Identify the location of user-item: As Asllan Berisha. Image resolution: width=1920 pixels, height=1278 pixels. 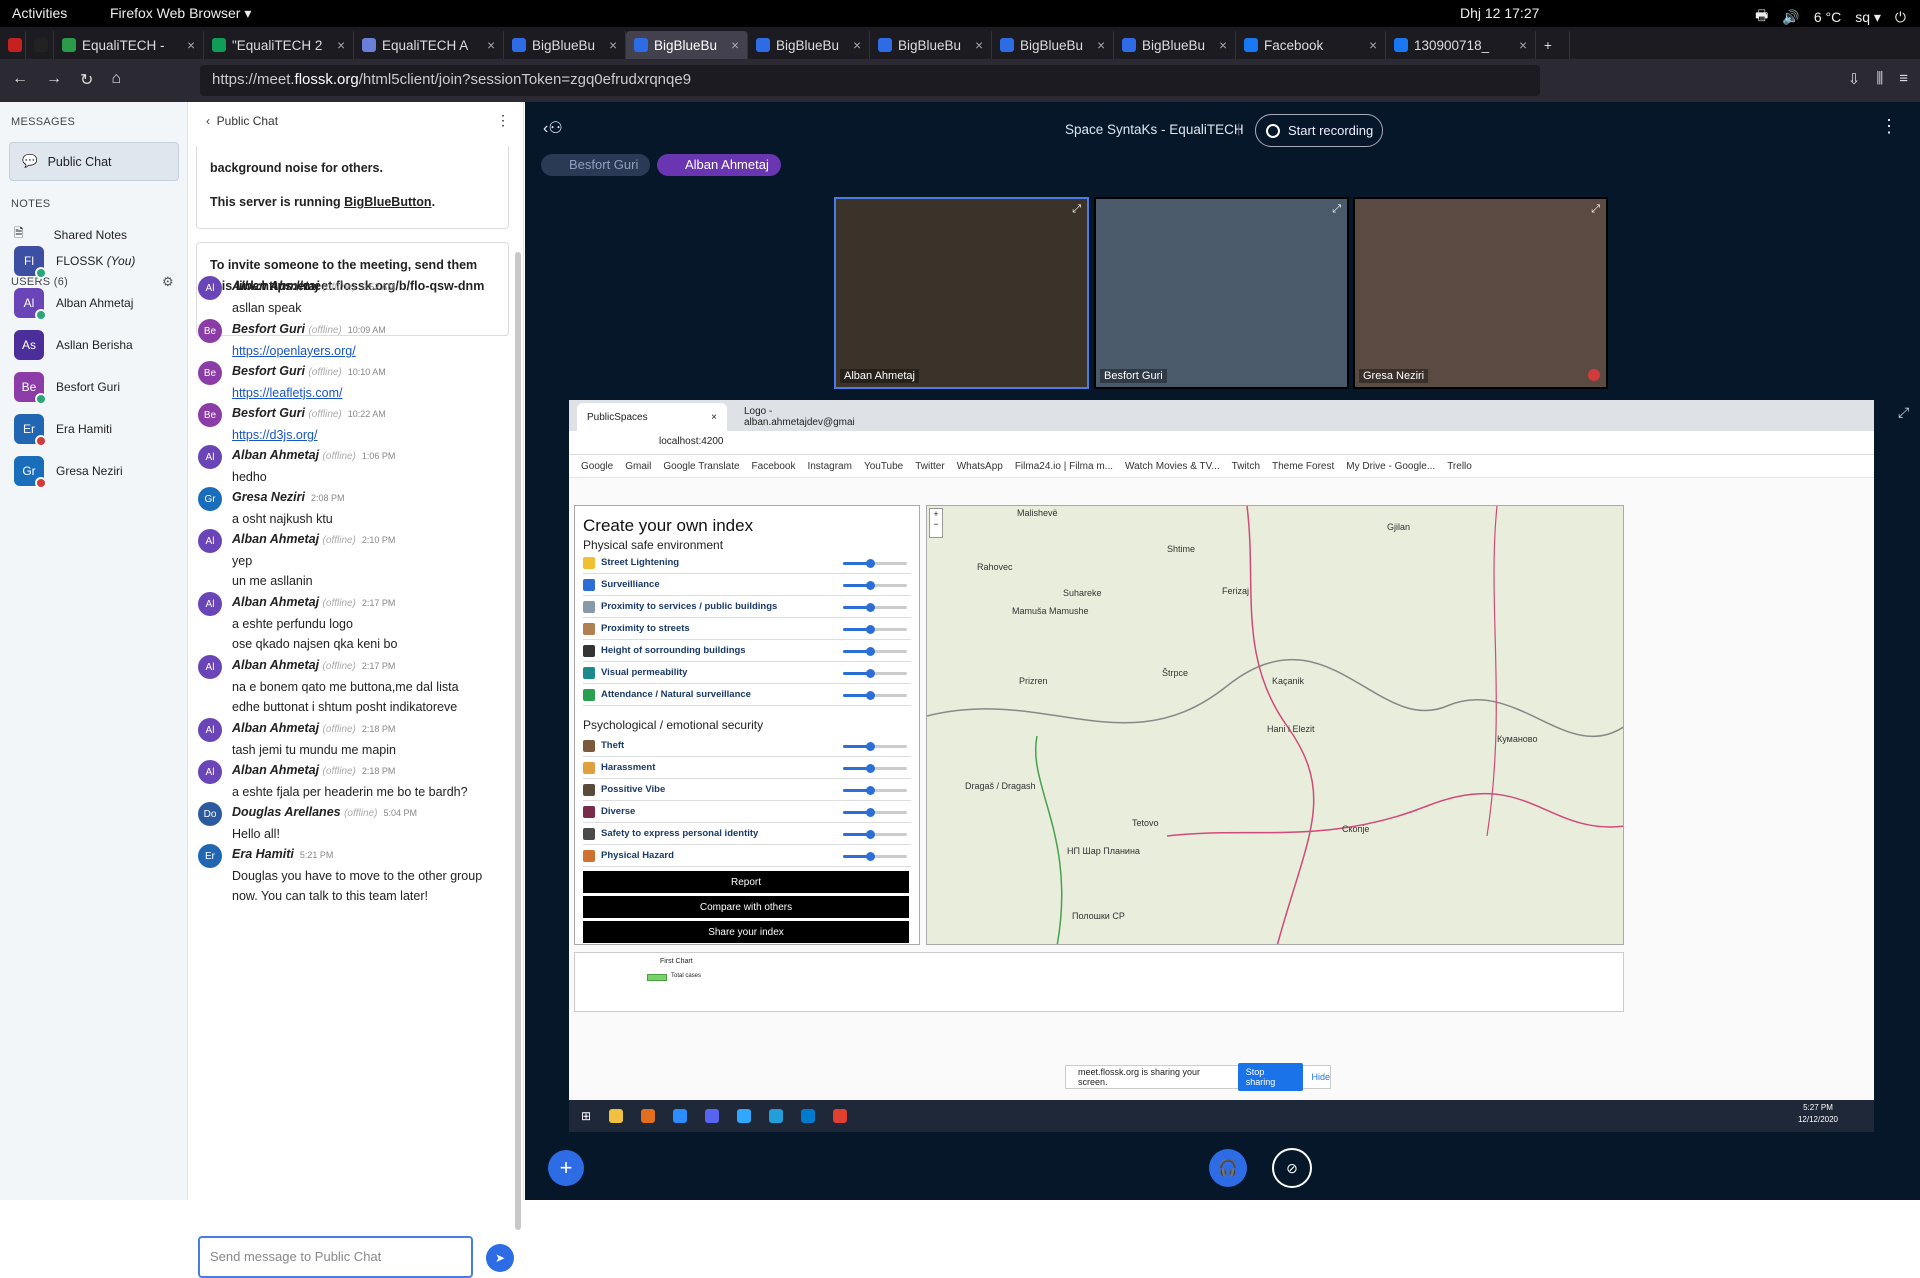
(73, 345).